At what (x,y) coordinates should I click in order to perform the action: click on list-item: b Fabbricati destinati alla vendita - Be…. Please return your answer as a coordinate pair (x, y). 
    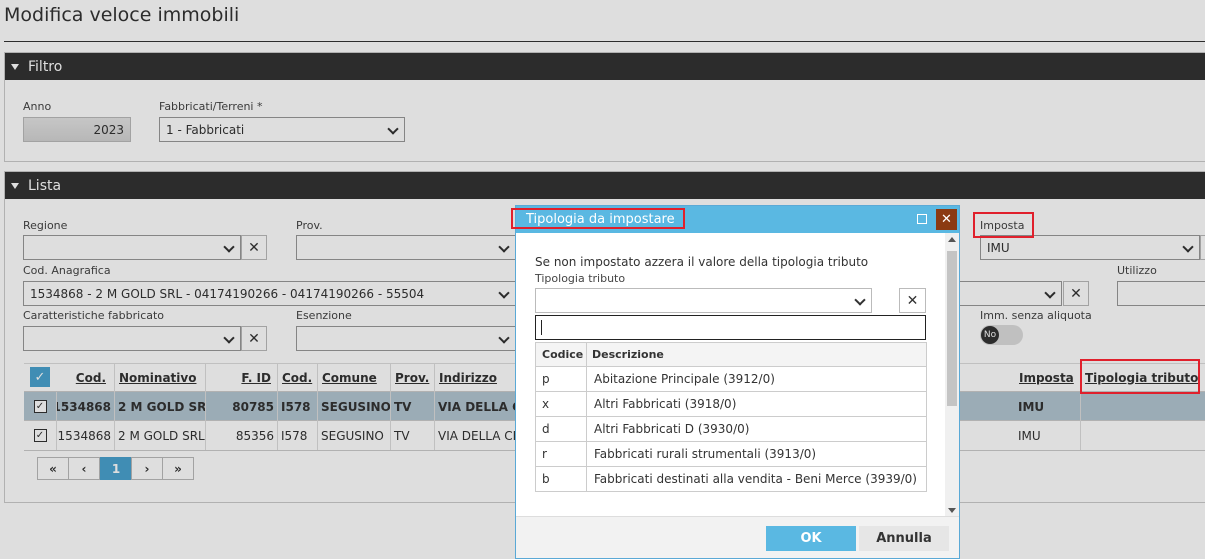
    Looking at the image, I should click on (731, 479).